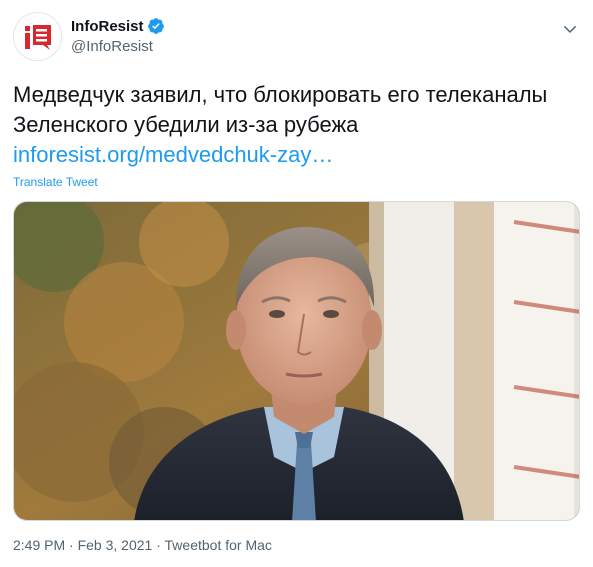 The width and height of the screenshot is (593, 567). What do you see at coordinates (115, 545) in the screenshot?
I see `tweet-date: Feb 3, 2021` at bounding box center [115, 545].